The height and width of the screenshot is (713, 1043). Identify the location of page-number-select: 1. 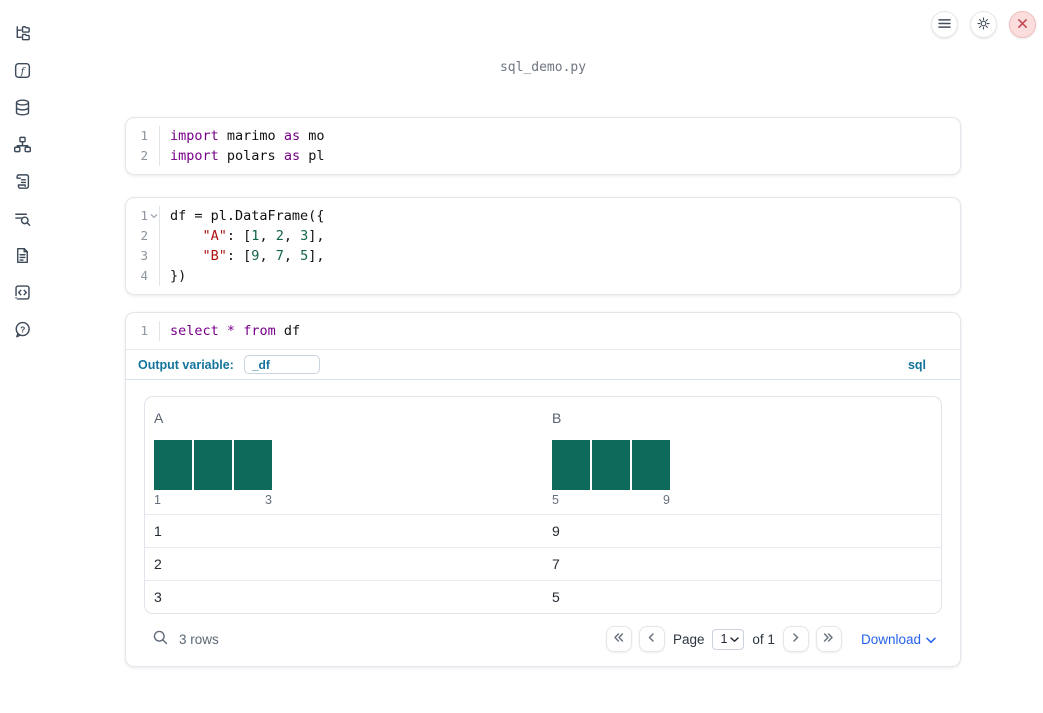
(728, 639).